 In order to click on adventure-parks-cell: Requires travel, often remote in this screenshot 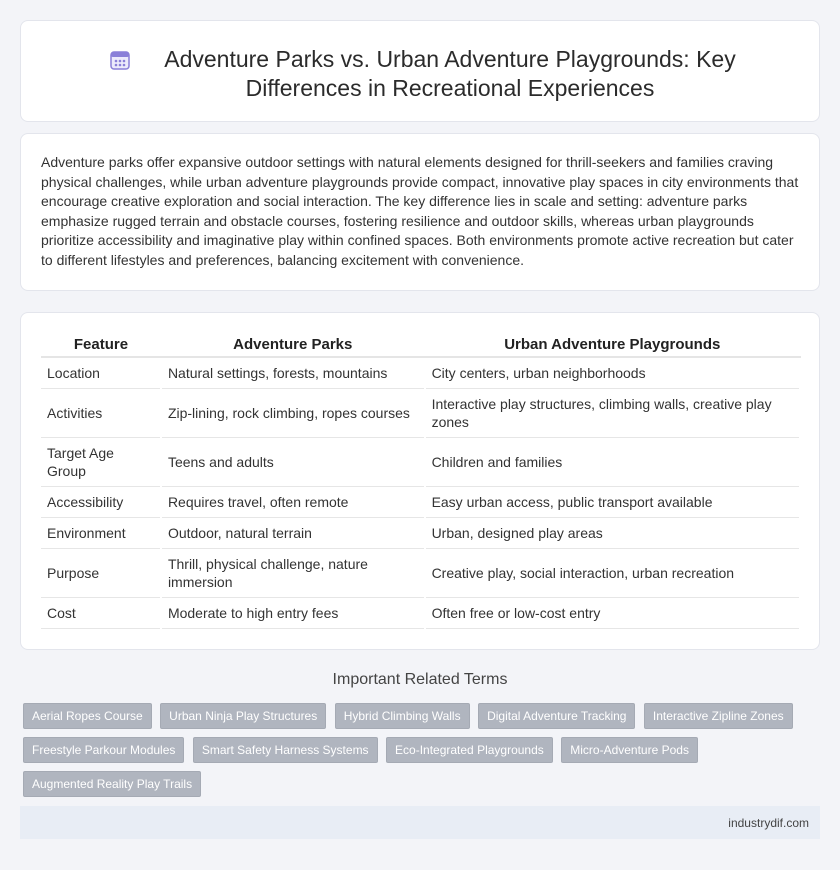, I will do `click(293, 502)`.